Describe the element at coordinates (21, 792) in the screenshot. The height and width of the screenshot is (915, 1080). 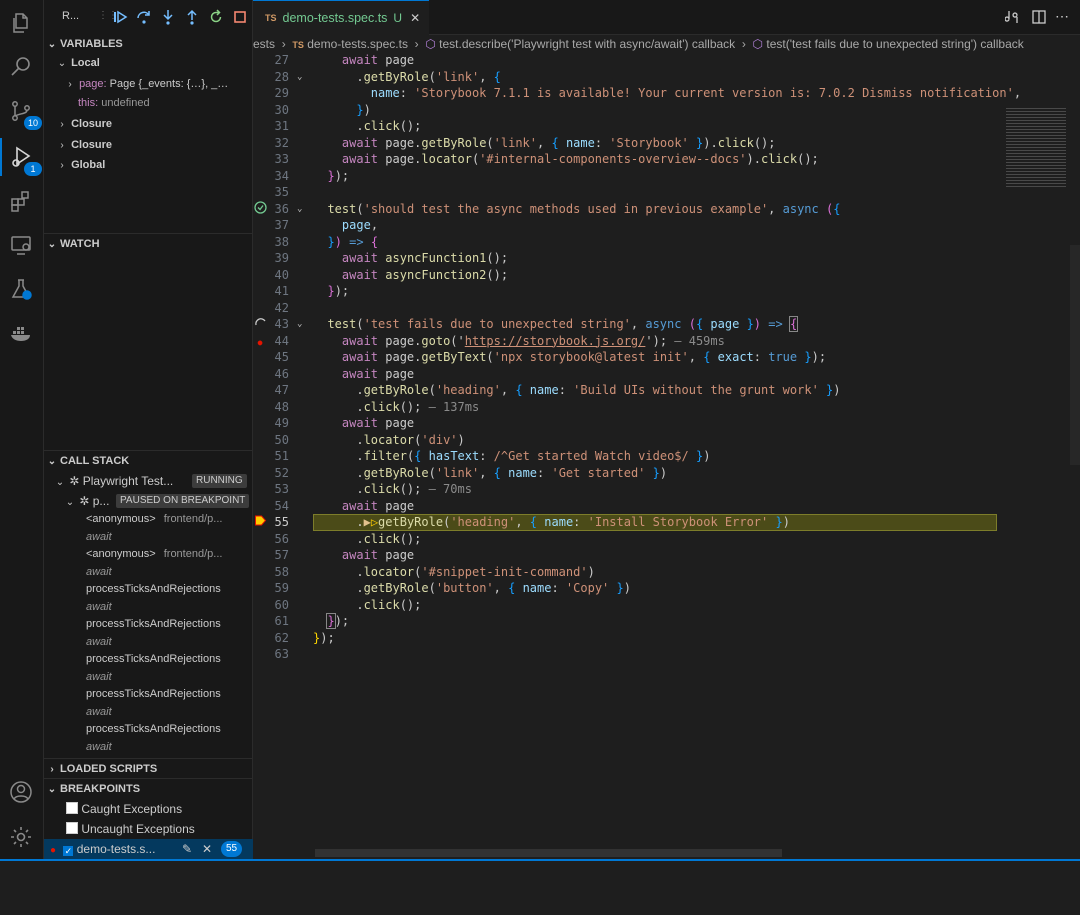
I see `account-icon` at that location.